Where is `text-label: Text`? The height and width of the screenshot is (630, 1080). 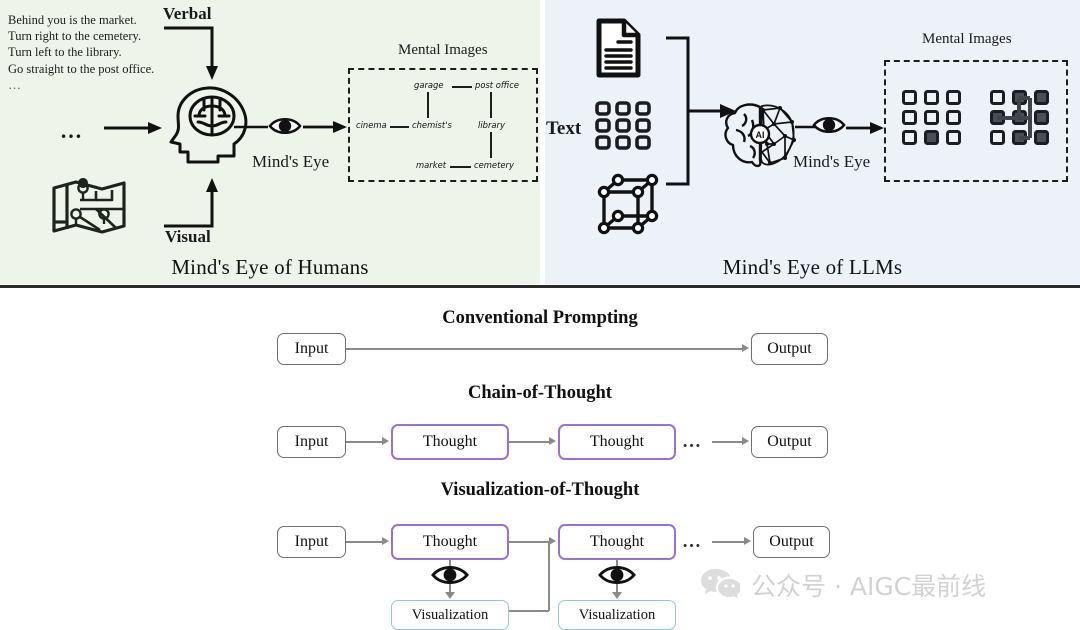
text-label: Text is located at coordinates (564, 128).